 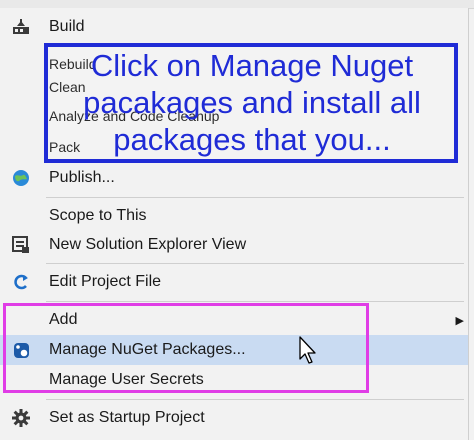 What do you see at coordinates (307, 350) in the screenshot?
I see `mouse-cursor-icon` at bounding box center [307, 350].